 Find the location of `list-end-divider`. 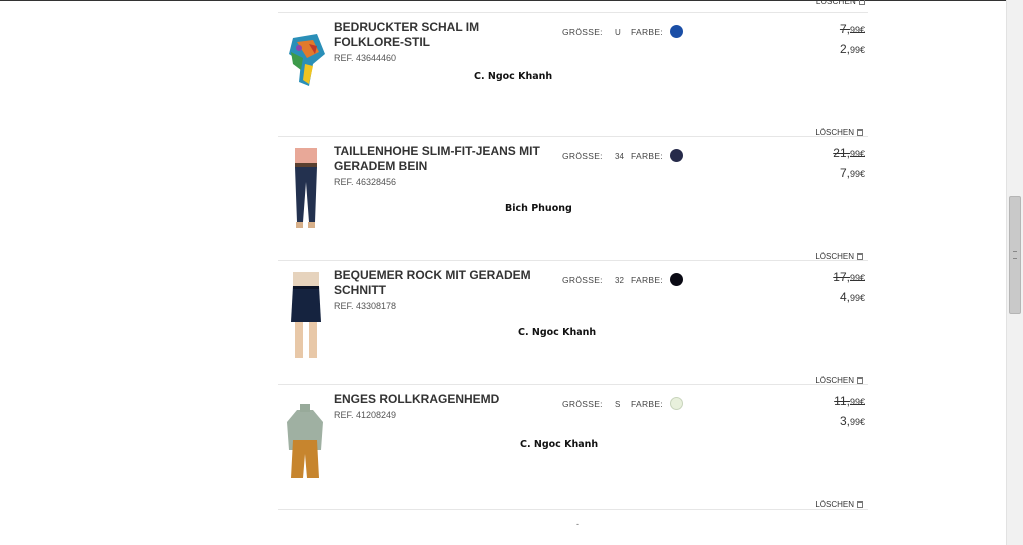

list-end-divider is located at coordinates (573, 509).